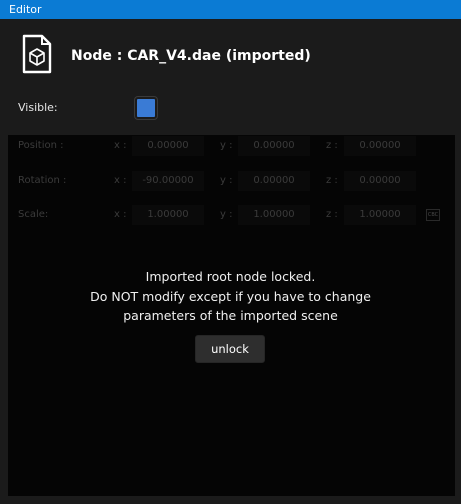 This screenshot has width=461, height=504. I want to click on rotation-y-field: 0.00000, so click(274, 181).